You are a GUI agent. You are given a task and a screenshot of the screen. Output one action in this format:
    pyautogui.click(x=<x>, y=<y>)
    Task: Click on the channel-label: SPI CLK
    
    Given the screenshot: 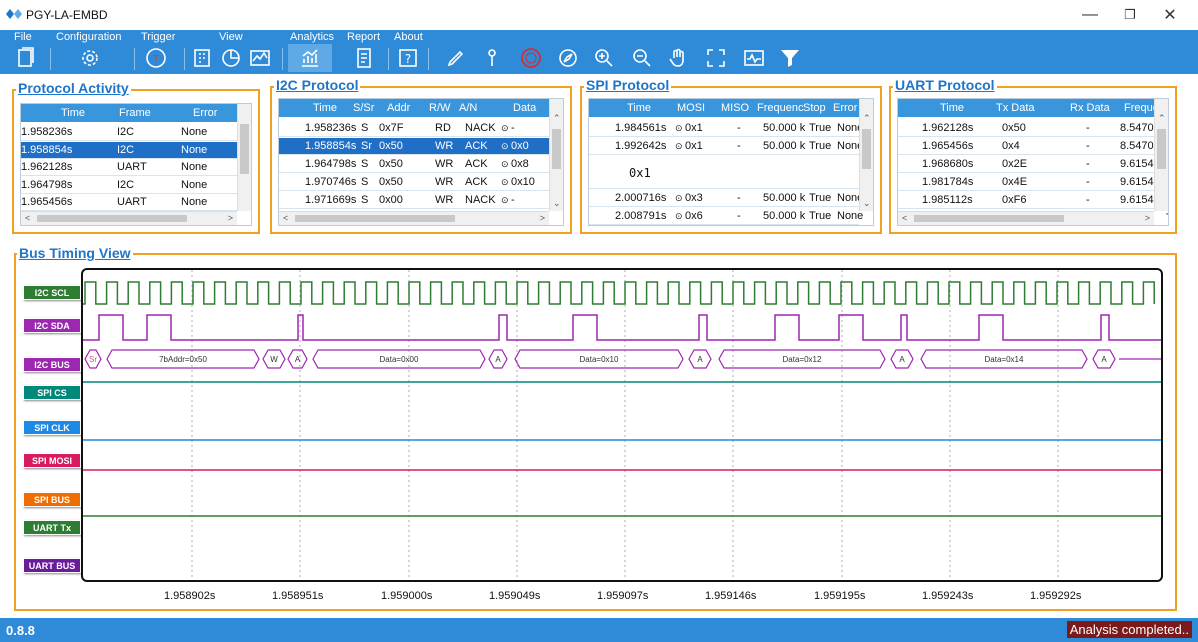 What is the action you would take?
    pyautogui.click(x=52, y=427)
    